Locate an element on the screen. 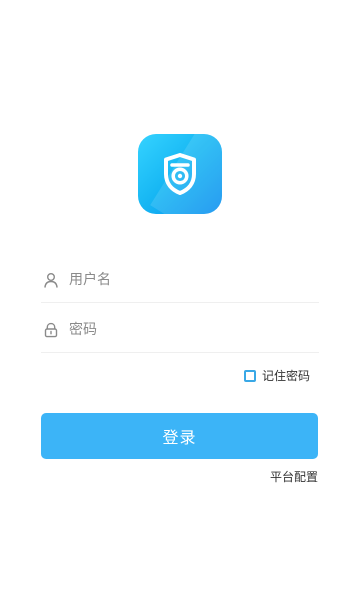 Image resolution: width=360 pixels, height=600 pixels. username-field is located at coordinates (180, 280).